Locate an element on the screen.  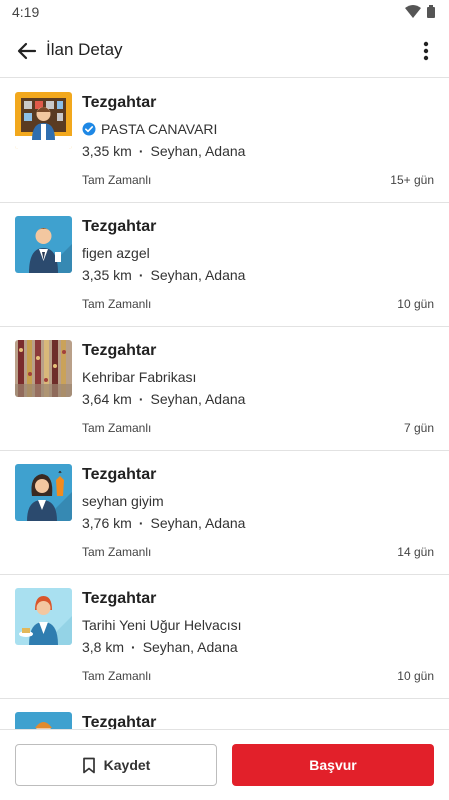
bottom-action-bar: Kaydet Başvur is located at coordinates (224, 764).